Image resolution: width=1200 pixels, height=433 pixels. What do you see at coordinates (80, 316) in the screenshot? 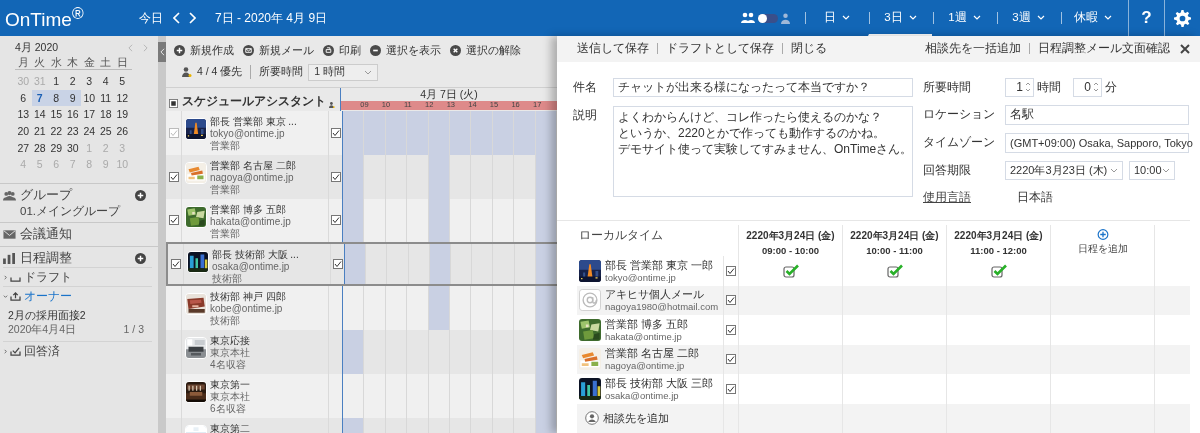
I see `poll-title: 2月の採用面接2` at bounding box center [80, 316].